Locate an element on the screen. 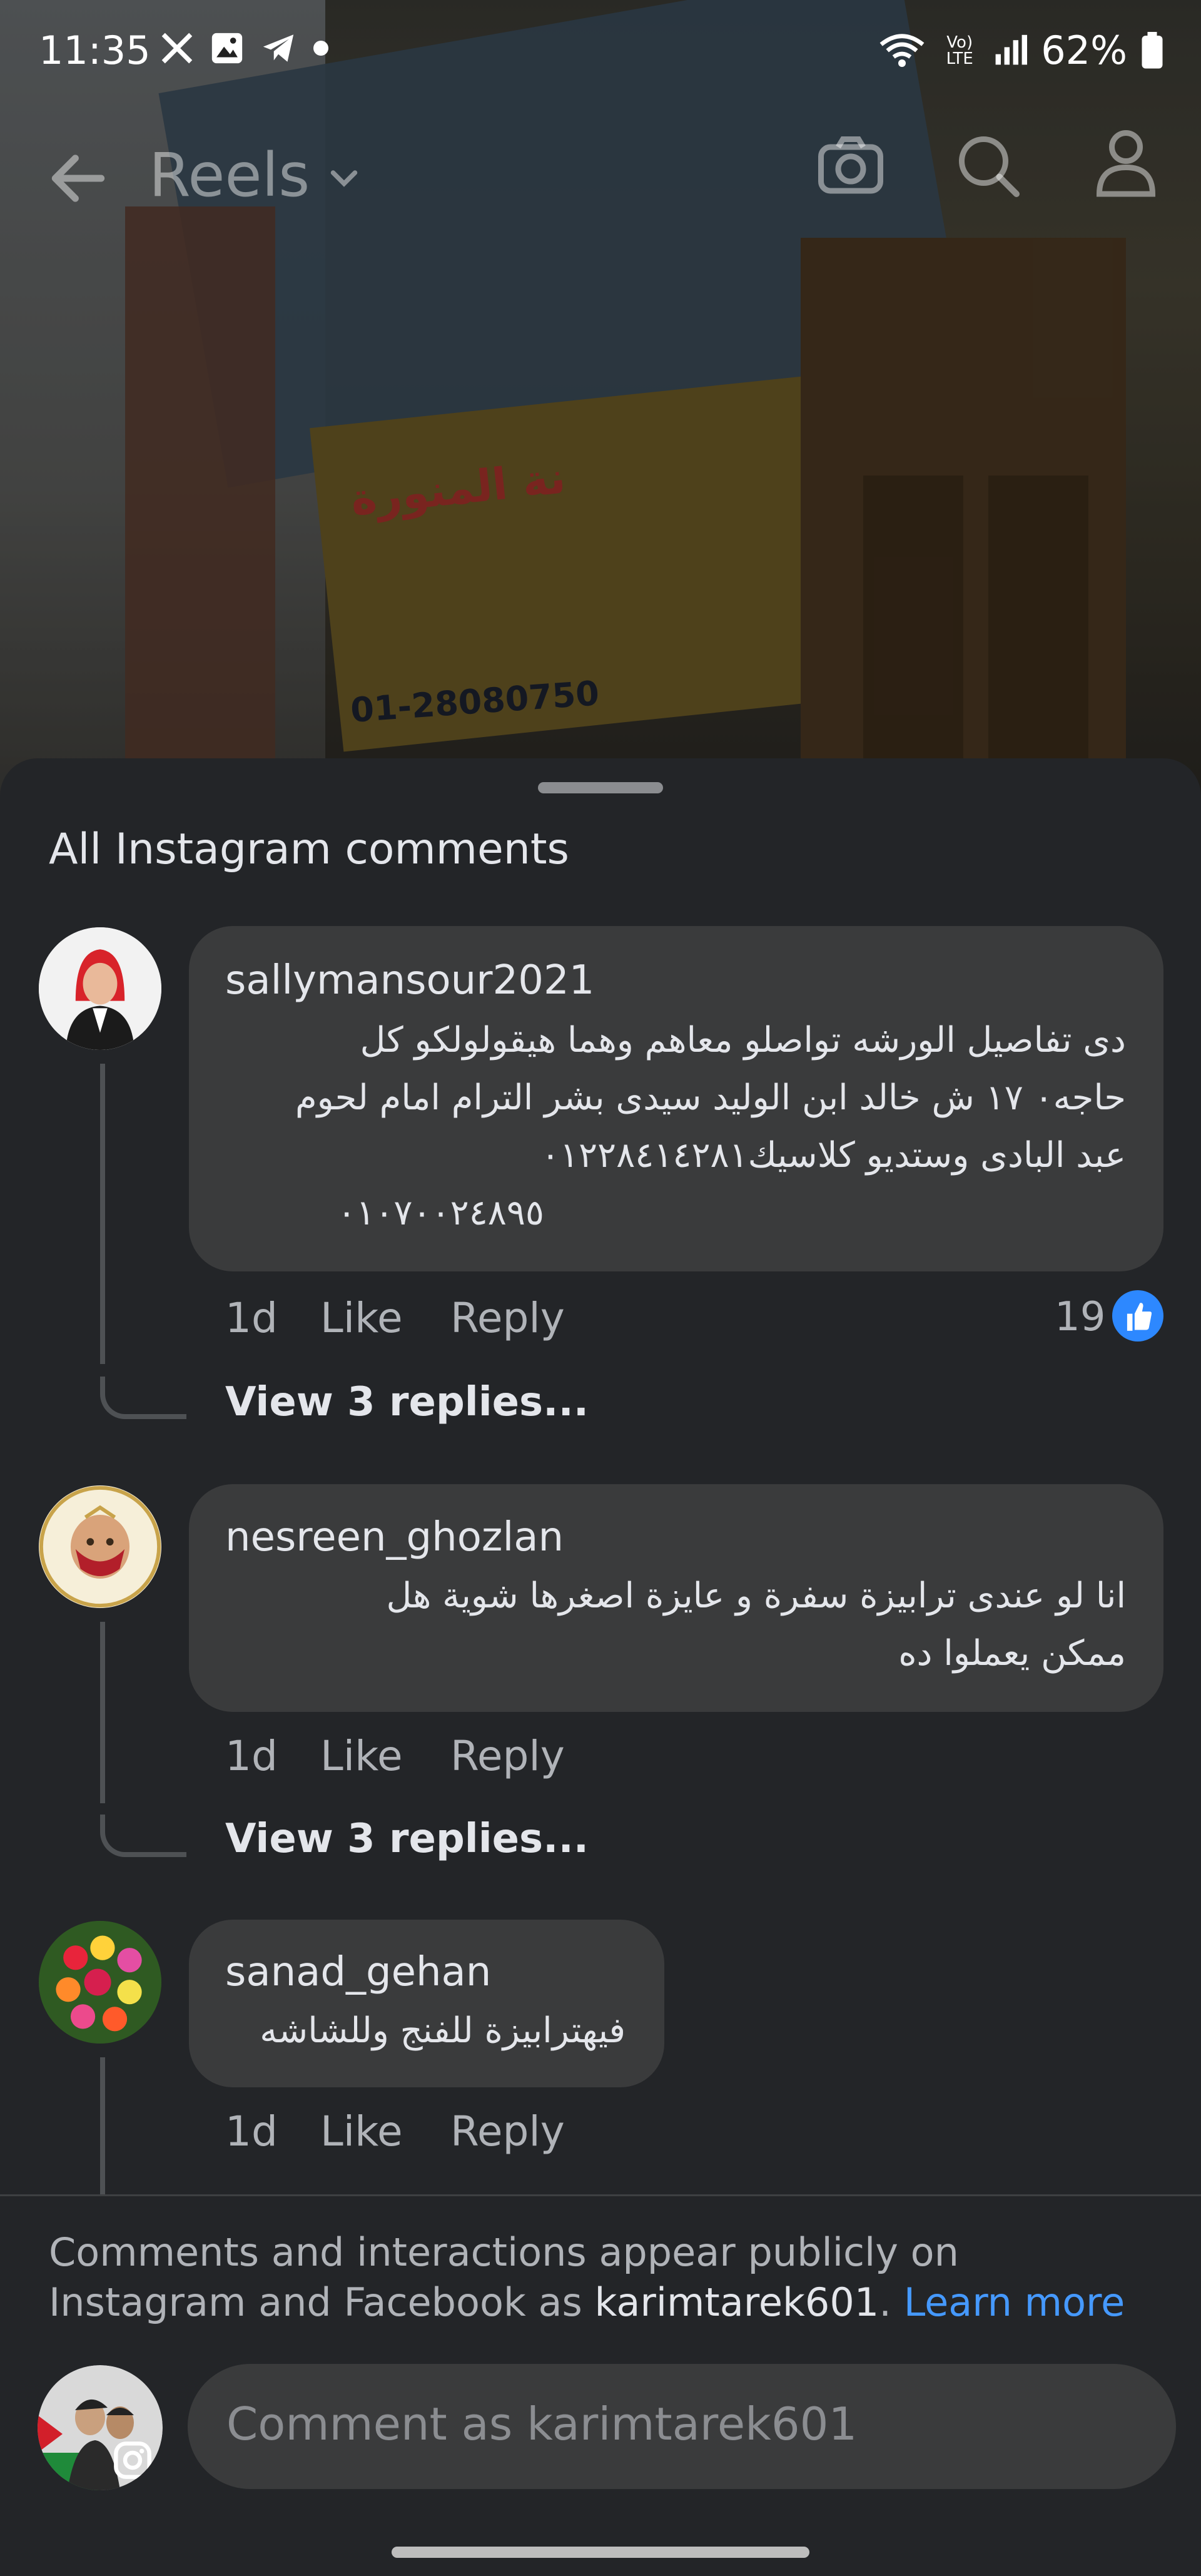 This screenshot has width=1201, height=2576. comment-text-line: عبد البادى وستديو كلاسيك٠١٢٢٨٤١٤٢٨١ is located at coordinates (833, 1156).